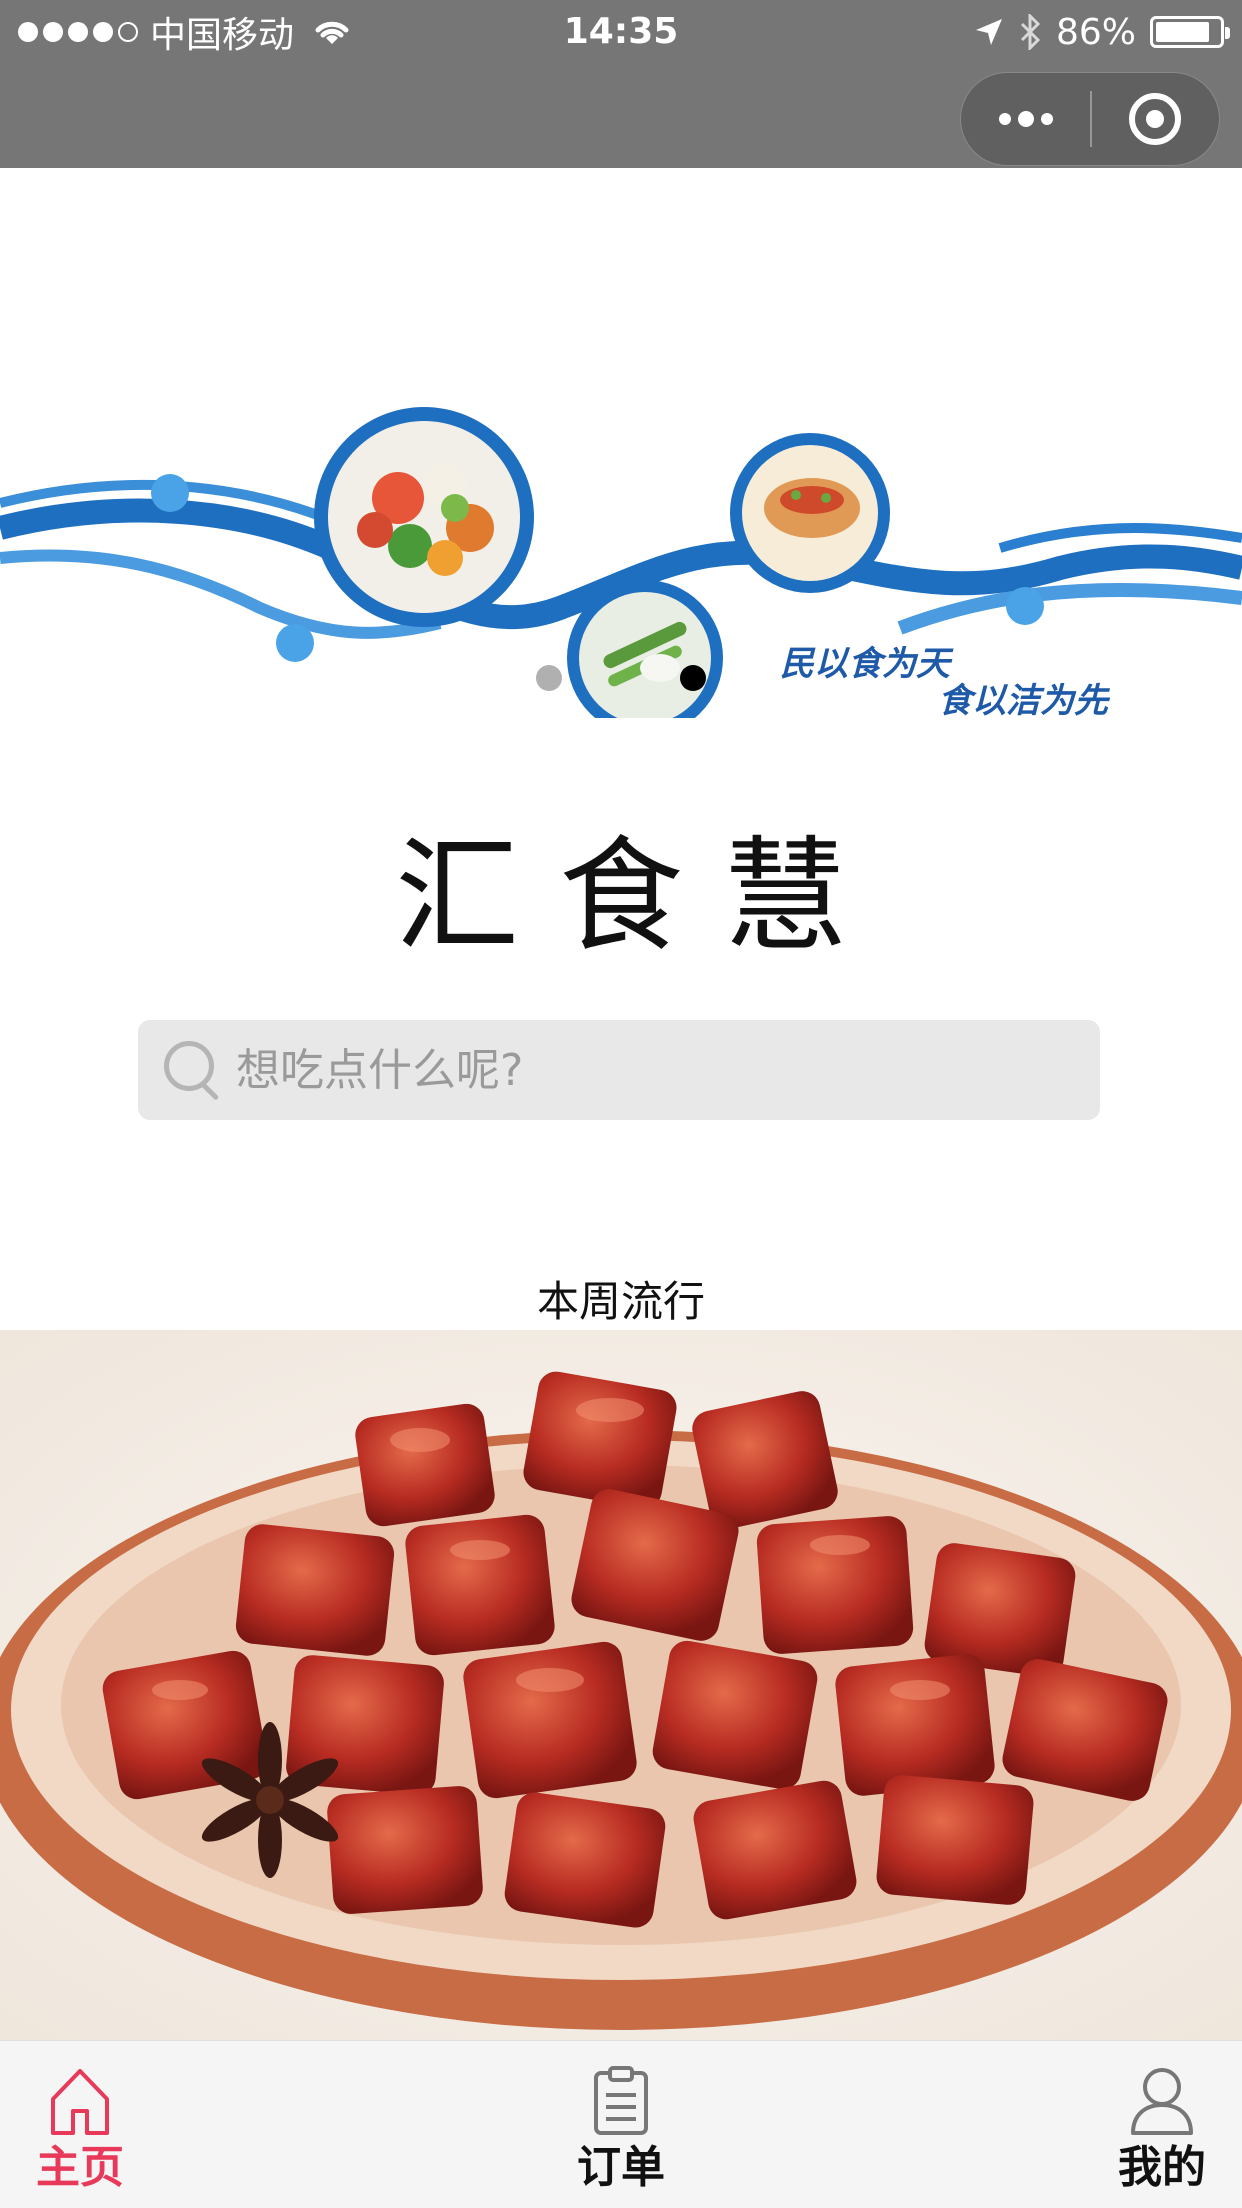 Image resolution: width=1242 pixels, height=2208 pixels. I want to click on banner-image, so click(621, 562).